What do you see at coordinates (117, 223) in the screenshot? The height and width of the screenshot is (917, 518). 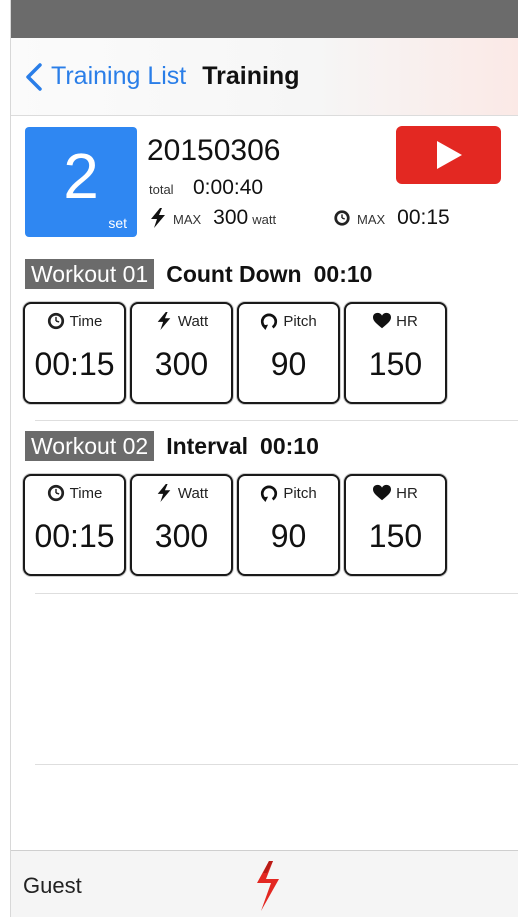 I see `set-label: set` at bounding box center [117, 223].